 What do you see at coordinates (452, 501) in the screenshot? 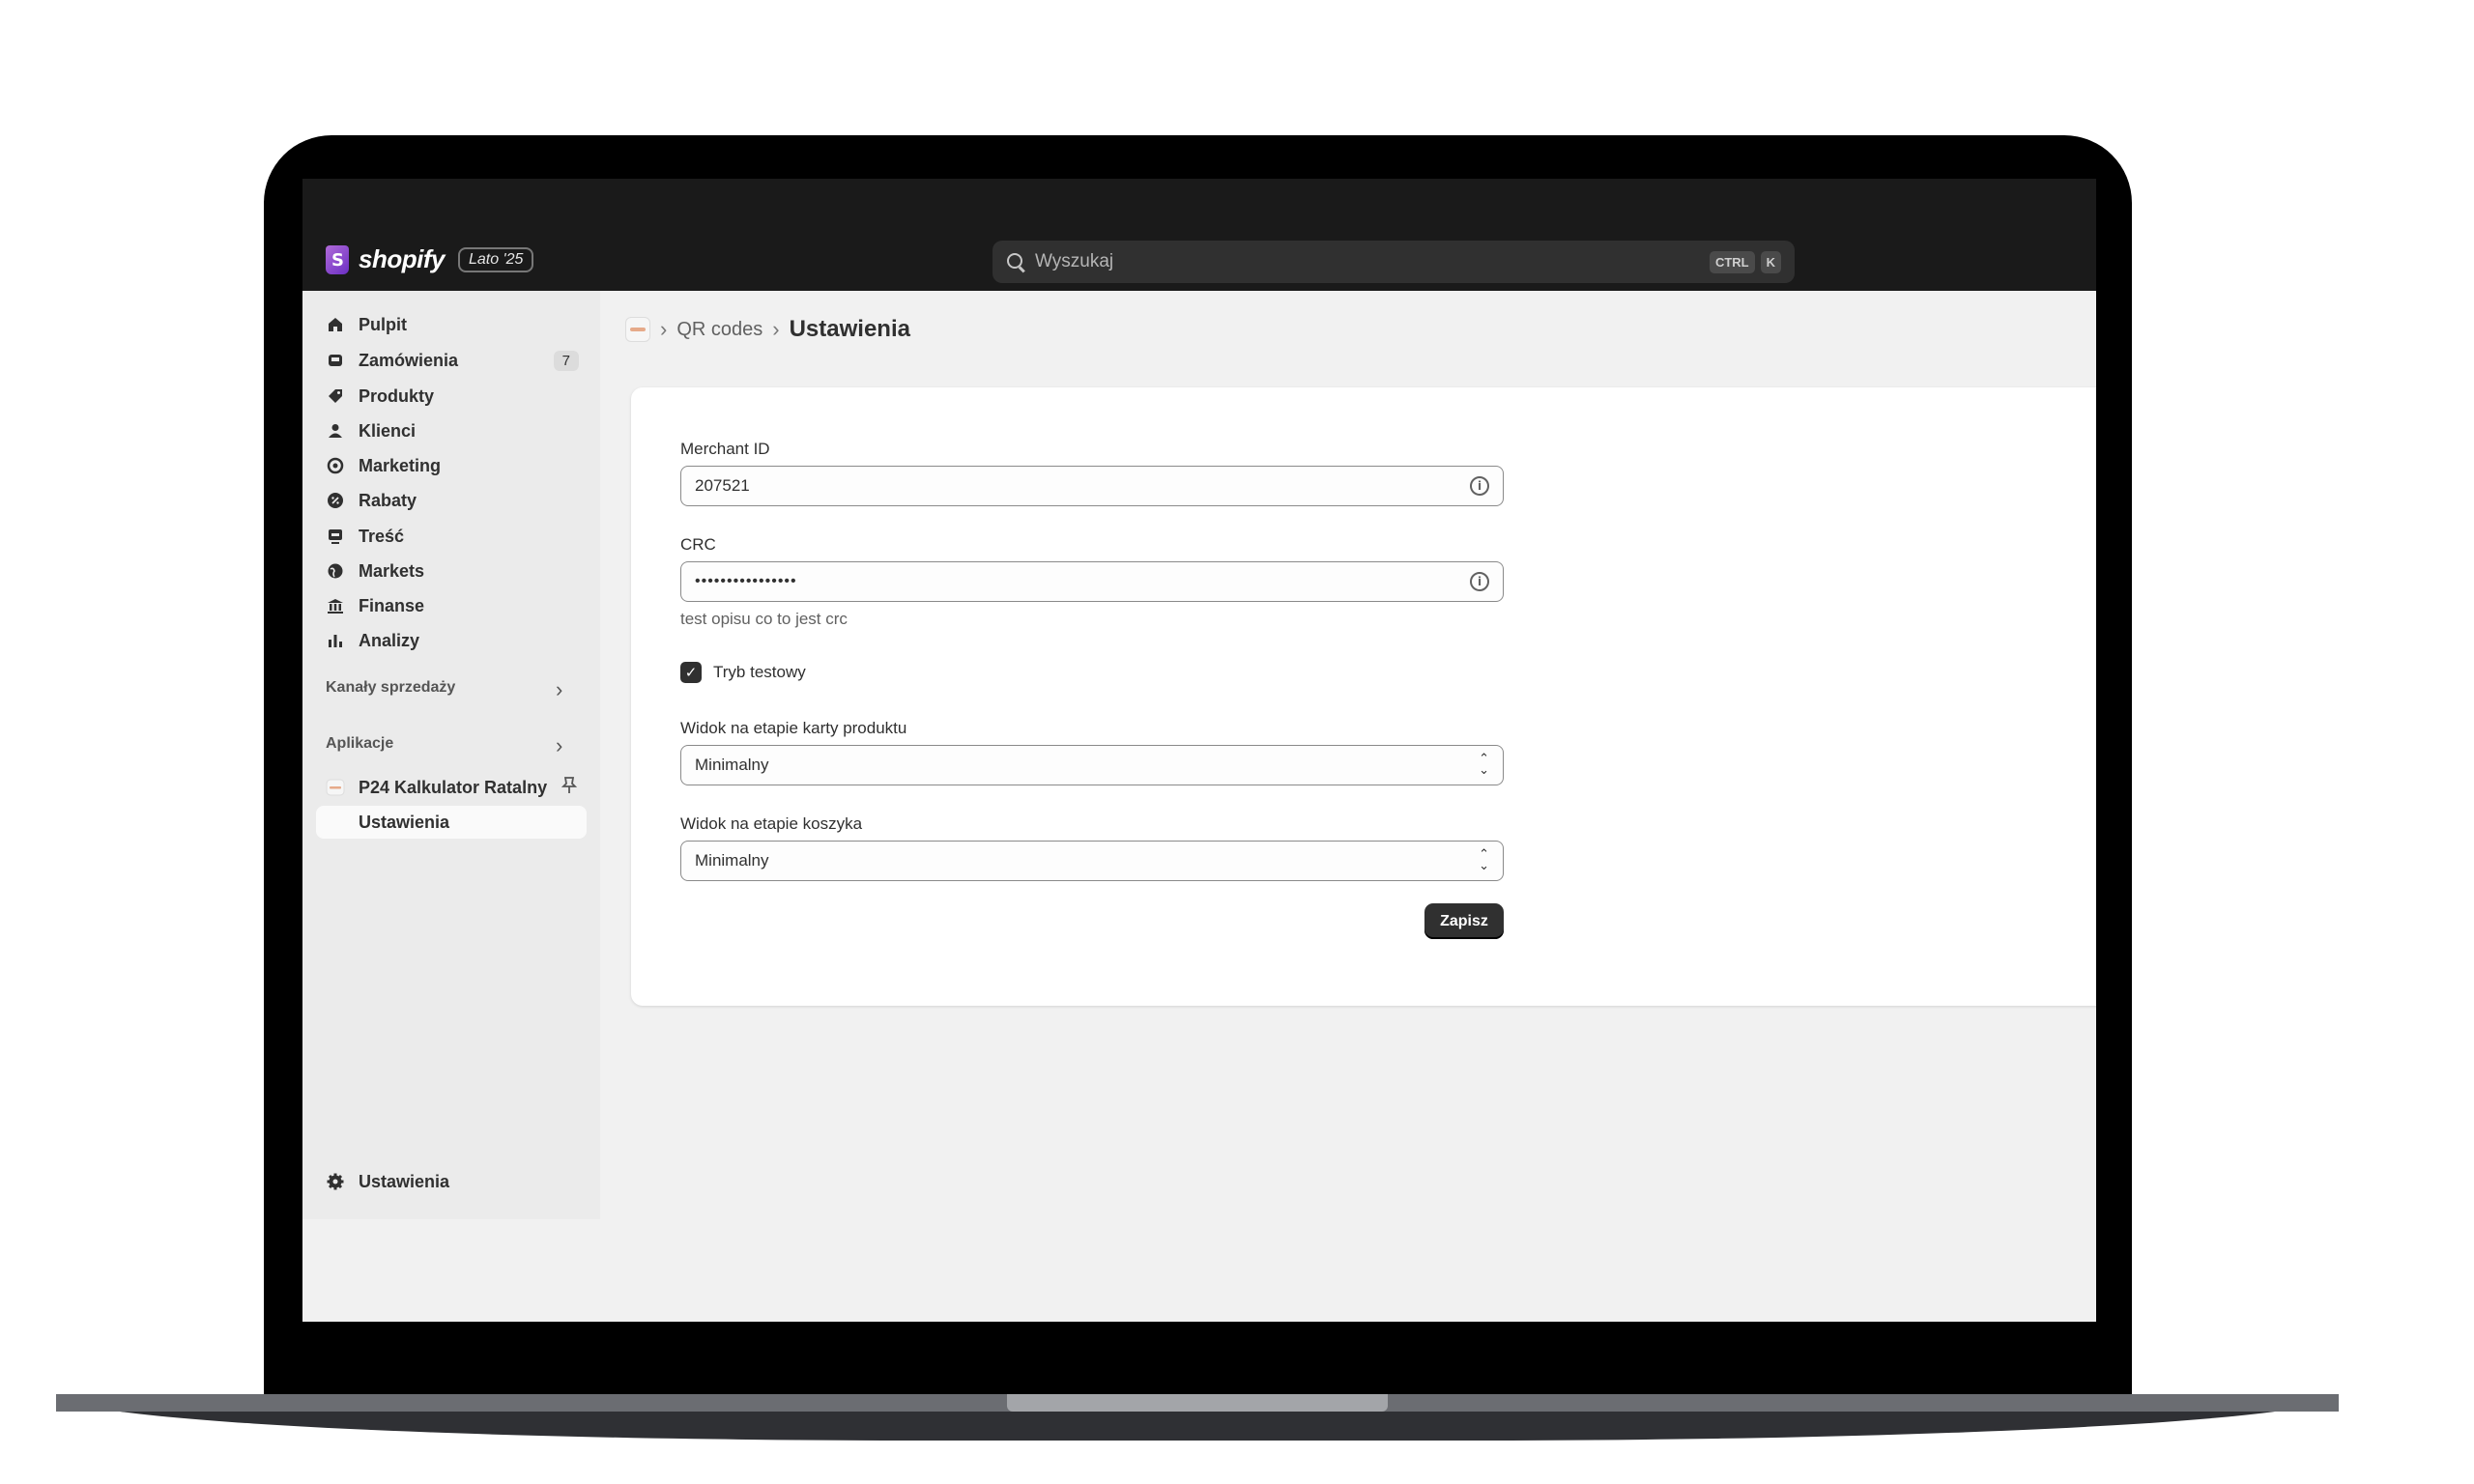
I see `sidebar-item-rabaty: Rabaty` at bounding box center [452, 501].